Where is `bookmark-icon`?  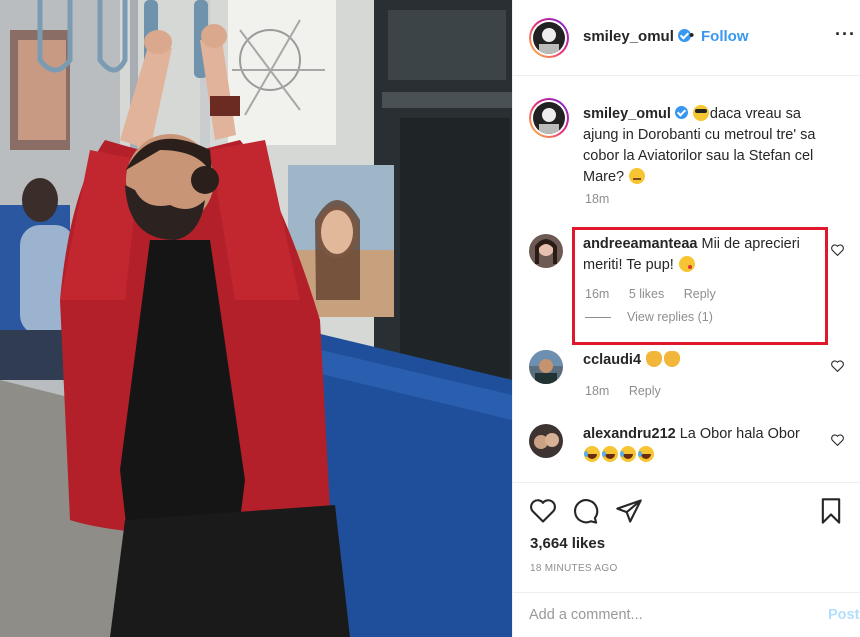
bookmark-icon is located at coordinates (831, 511).